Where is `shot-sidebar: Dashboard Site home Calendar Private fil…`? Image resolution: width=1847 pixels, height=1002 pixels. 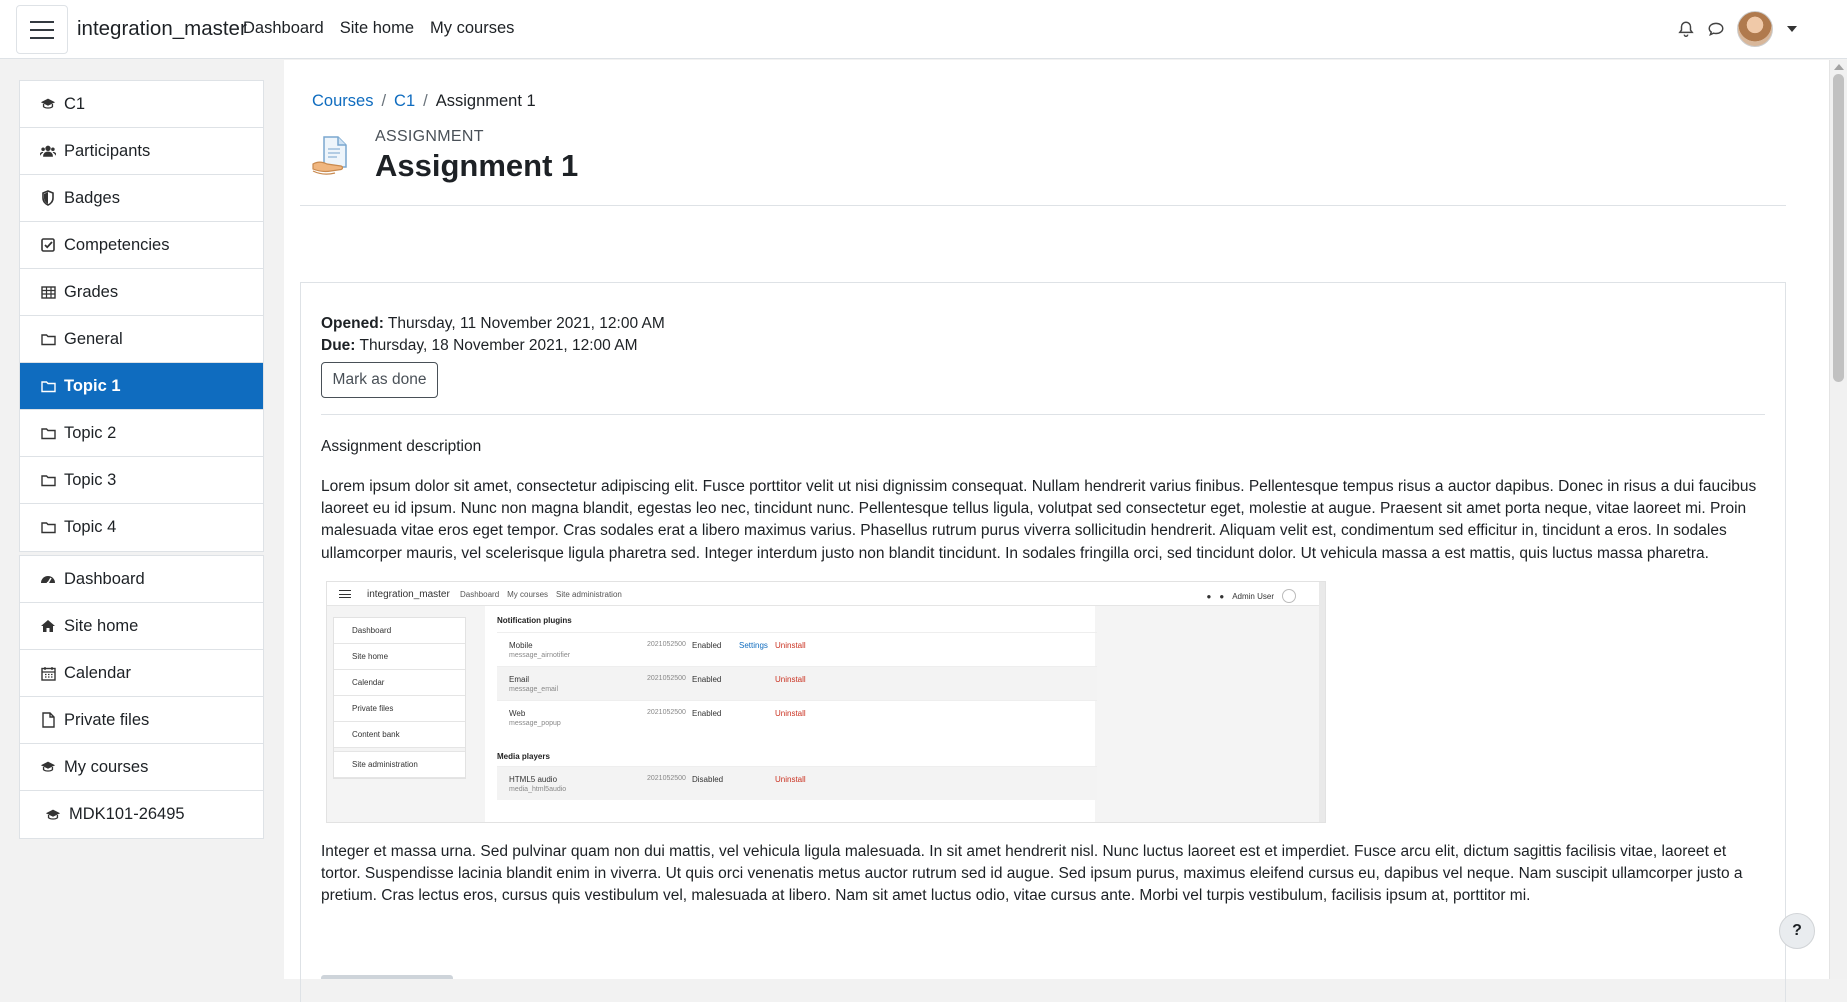 shot-sidebar: Dashboard Site home Calendar Private fil… is located at coordinates (399, 698).